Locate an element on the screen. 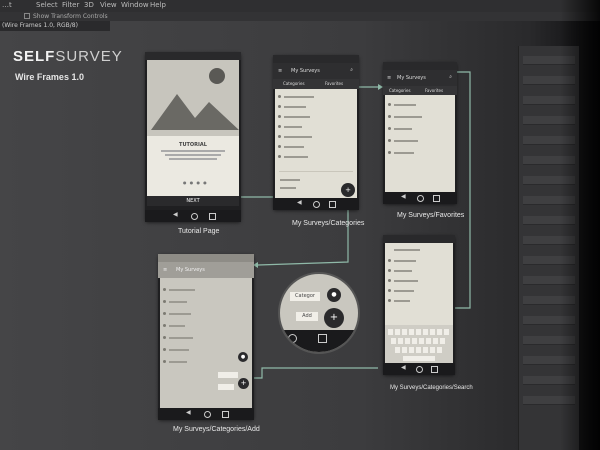 This screenshot has height=450, width=600. tab-bar: Categories Favorites is located at coordinates (420, 90).